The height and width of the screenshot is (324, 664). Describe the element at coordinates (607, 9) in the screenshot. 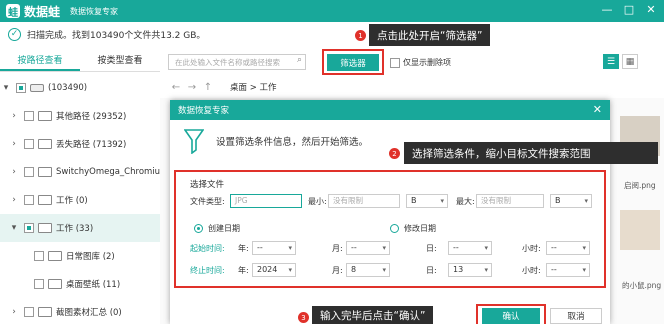

I see `minimize-icon: —` at that location.